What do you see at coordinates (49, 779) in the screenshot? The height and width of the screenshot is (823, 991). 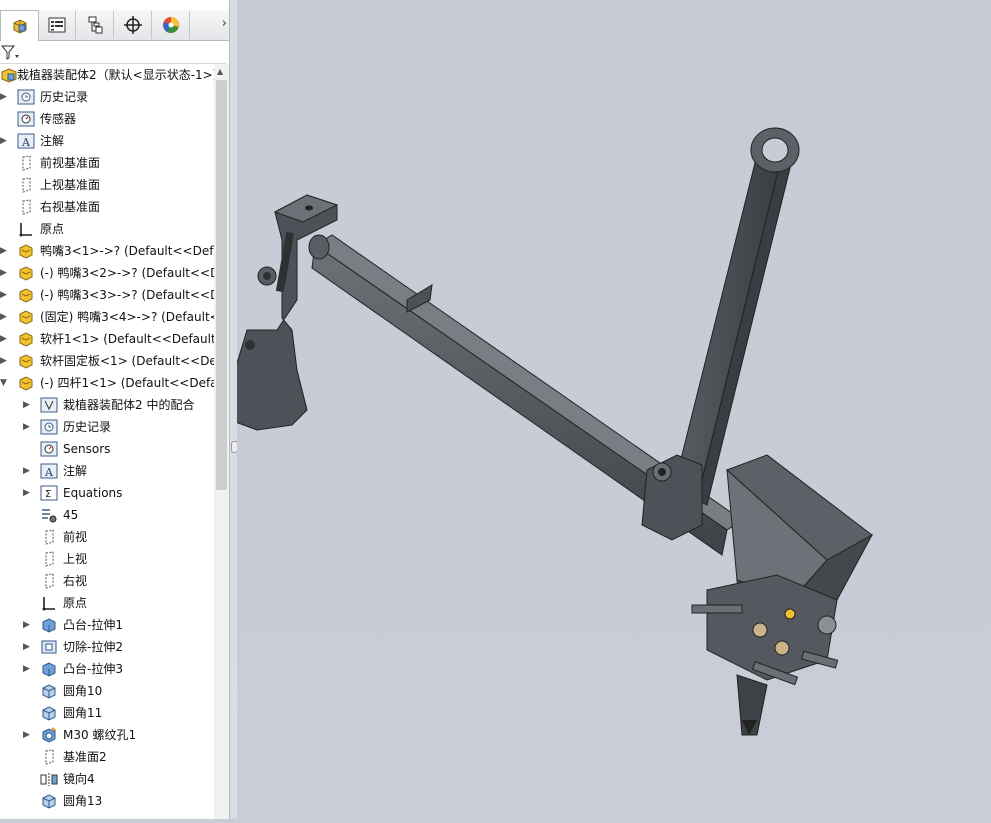 I see `mirror-icon` at bounding box center [49, 779].